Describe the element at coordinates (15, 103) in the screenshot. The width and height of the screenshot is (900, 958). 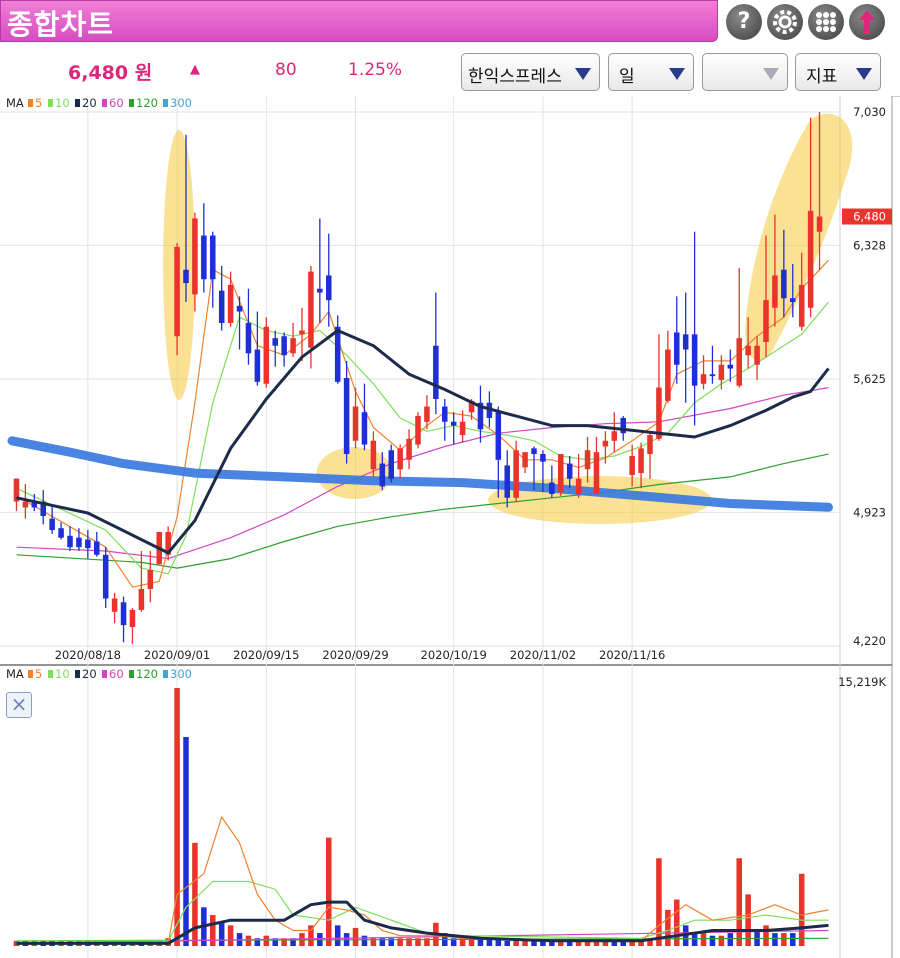
I see `ma-legend-label: MA` at that location.